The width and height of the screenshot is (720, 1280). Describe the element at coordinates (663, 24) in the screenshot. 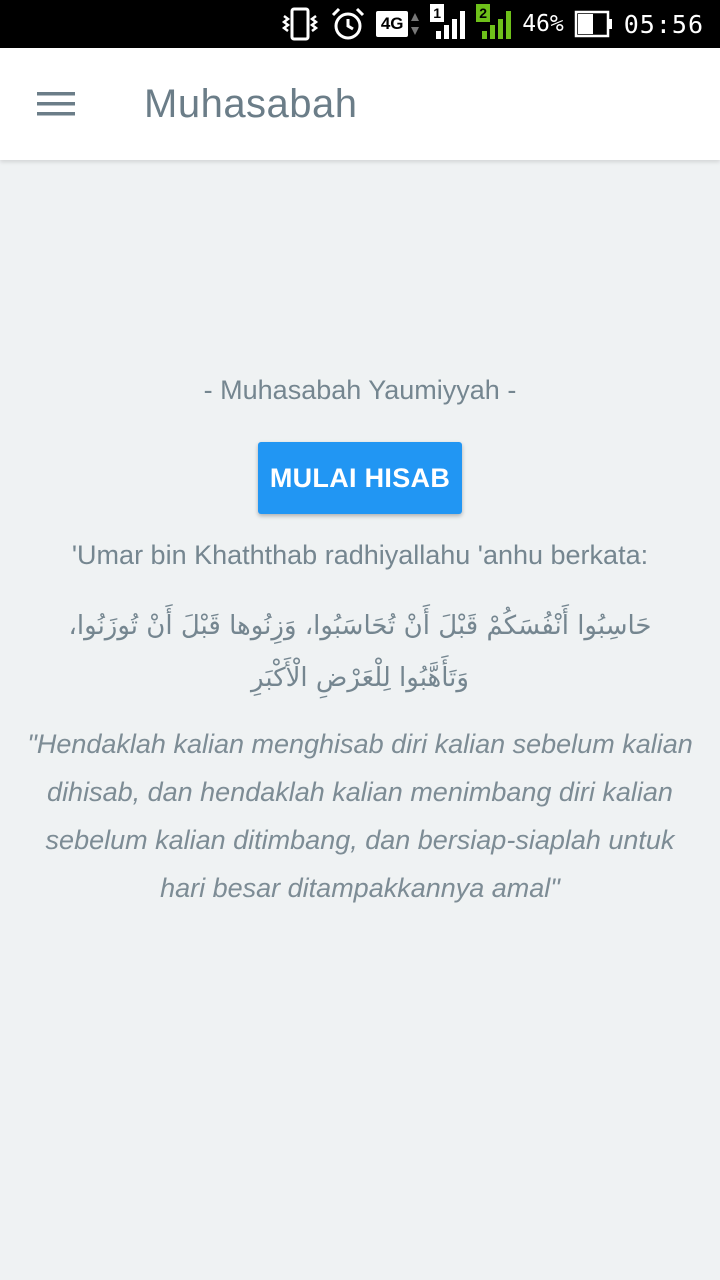

I see `clock: 05:56` at that location.